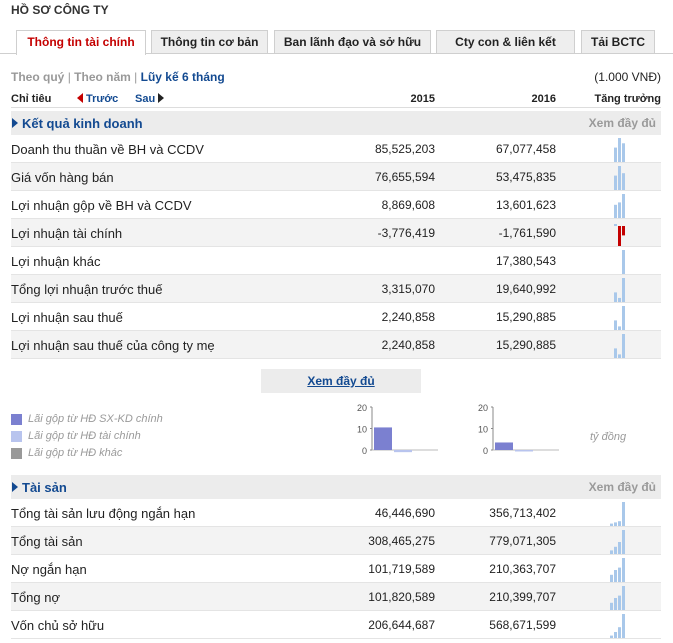 This screenshot has width=673, height=643. Describe the element at coordinates (336, 597) in the screenshot. I see `table-row: Tổng nợ 101,820,589 210,399,707` at that location.